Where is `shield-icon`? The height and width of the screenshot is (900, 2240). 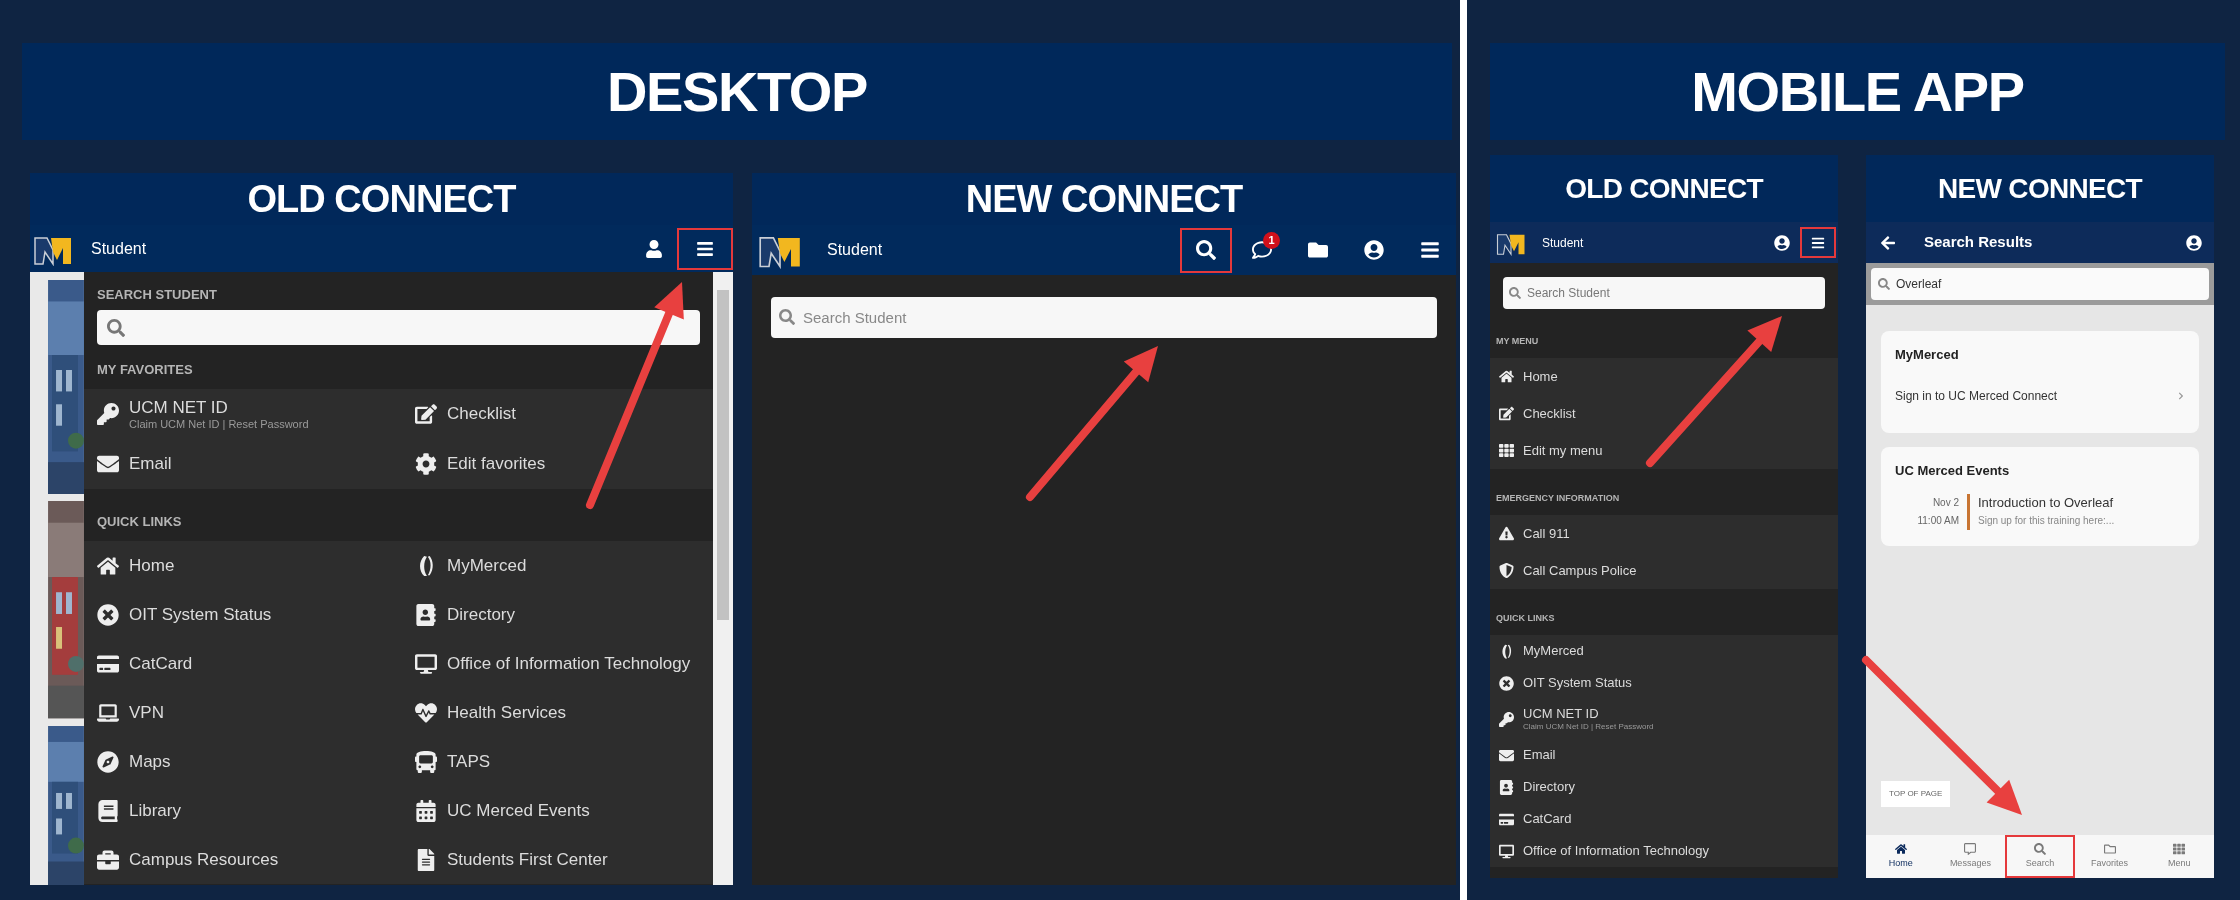 shield-icon is located at coordinates (1506, 570).